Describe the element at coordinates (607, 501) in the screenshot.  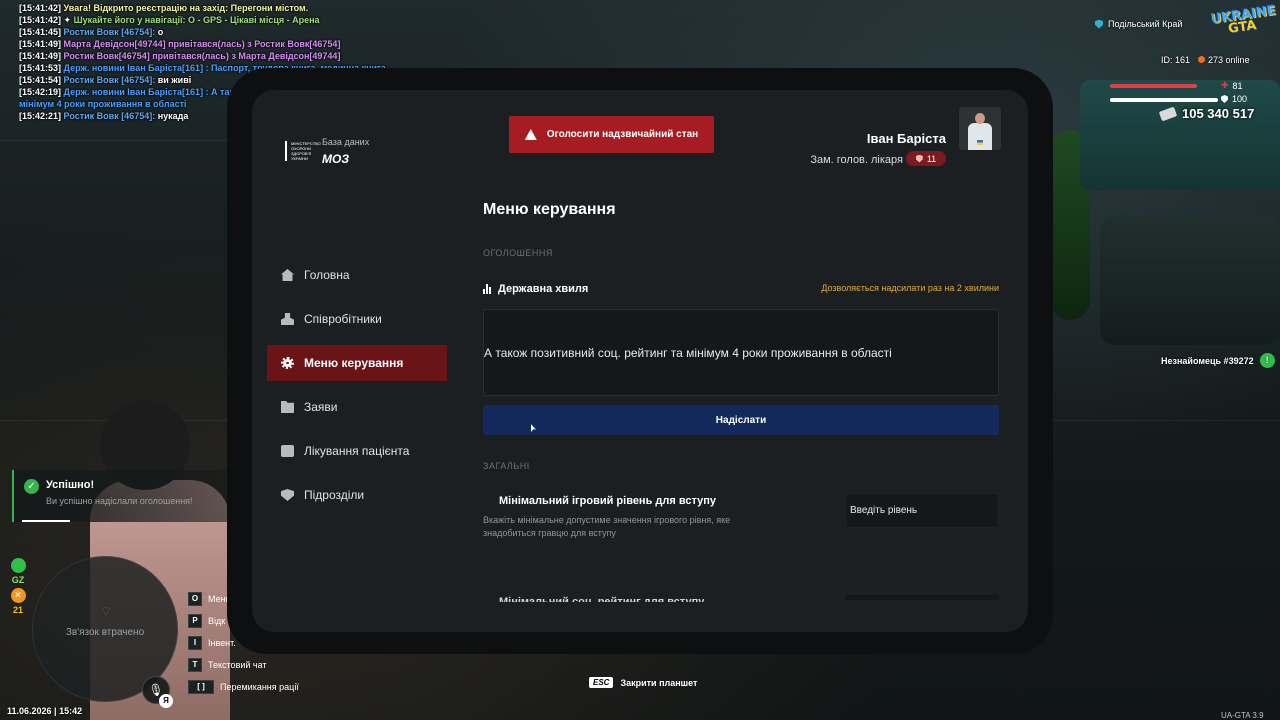
I see `min-level-title: Мінімальний ігровий рівень для вступу` at that location.